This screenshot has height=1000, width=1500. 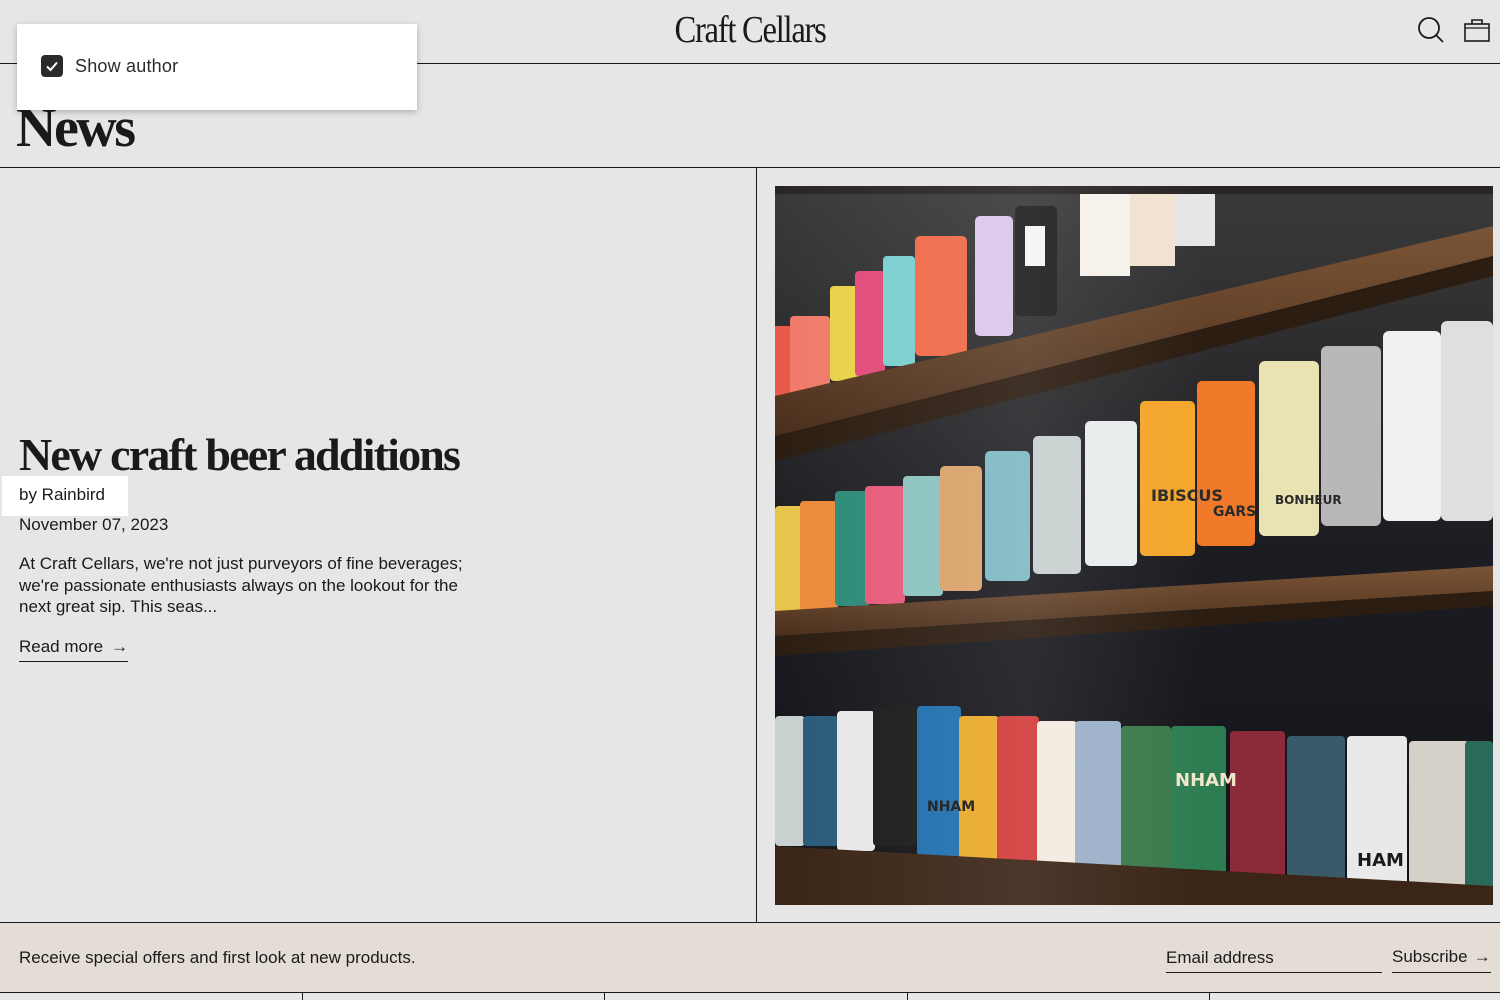 I want to click on subscribe-label: Subscribe, so click(x=1430, y=956).